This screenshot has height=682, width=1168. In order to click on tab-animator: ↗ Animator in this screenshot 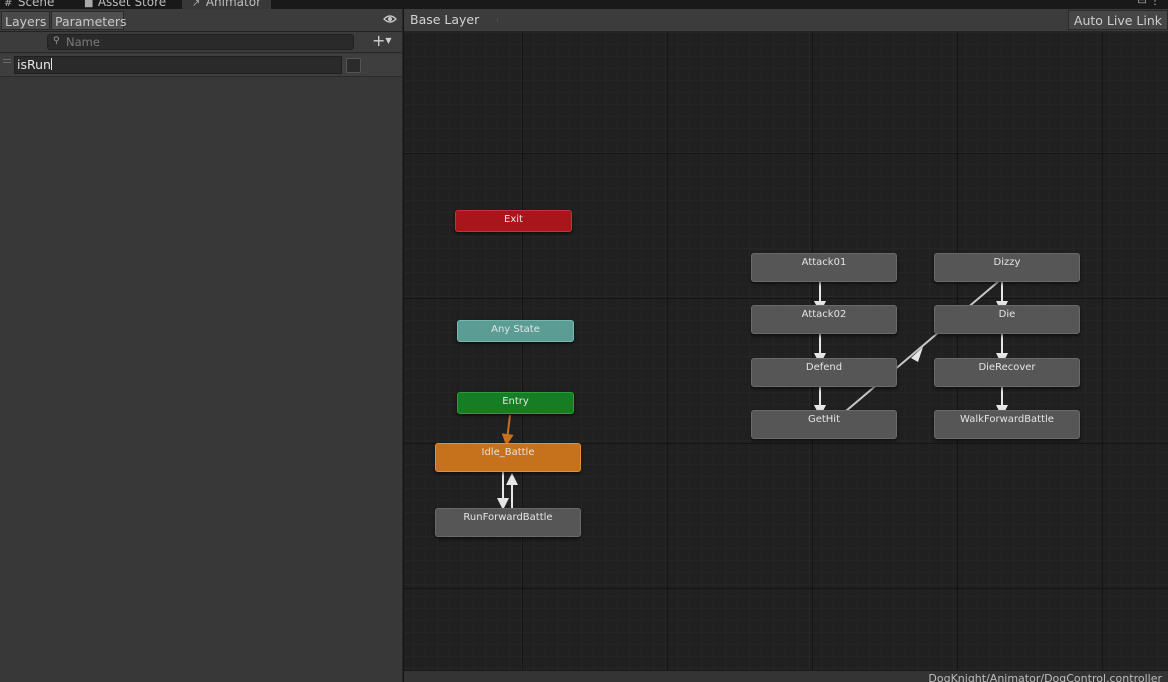, I will do `click(226, 4)`.